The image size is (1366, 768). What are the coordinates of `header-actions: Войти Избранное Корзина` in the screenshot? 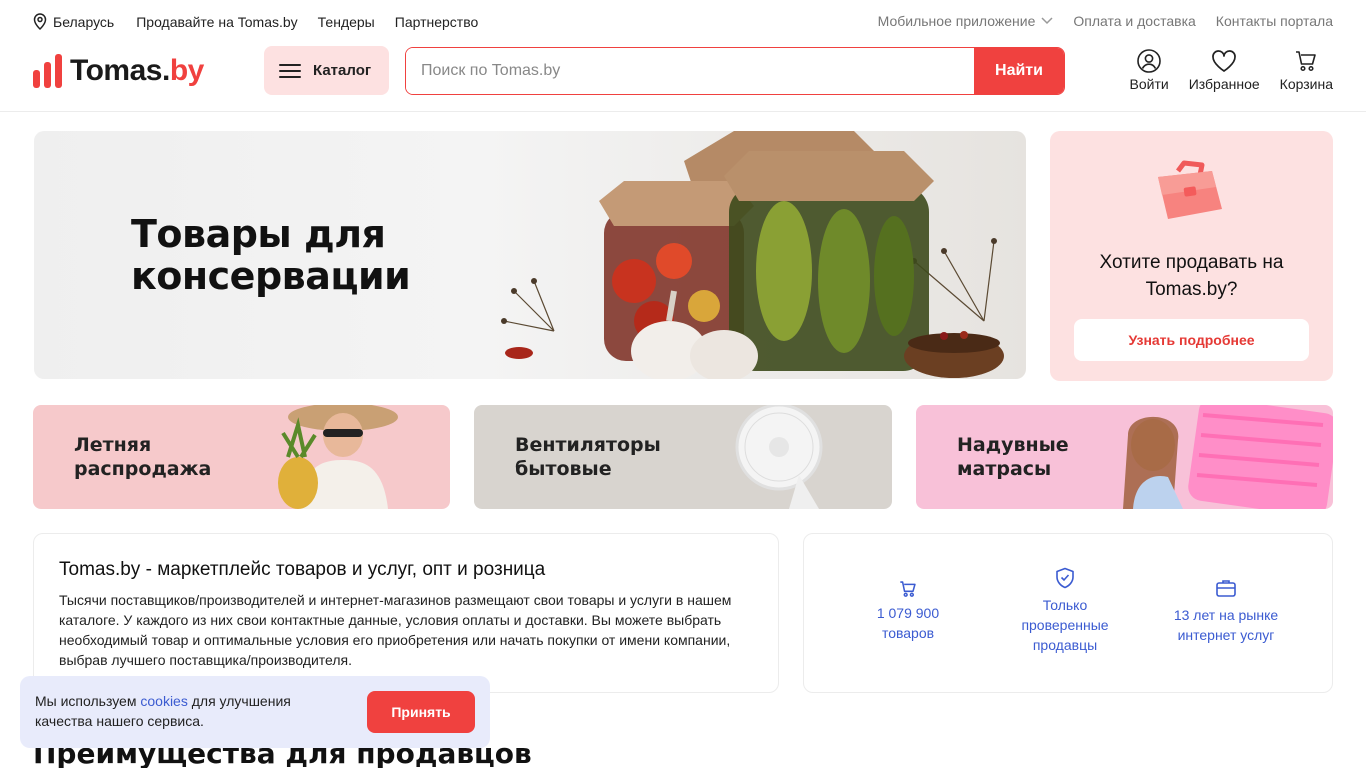 It's located at (1231, 70).